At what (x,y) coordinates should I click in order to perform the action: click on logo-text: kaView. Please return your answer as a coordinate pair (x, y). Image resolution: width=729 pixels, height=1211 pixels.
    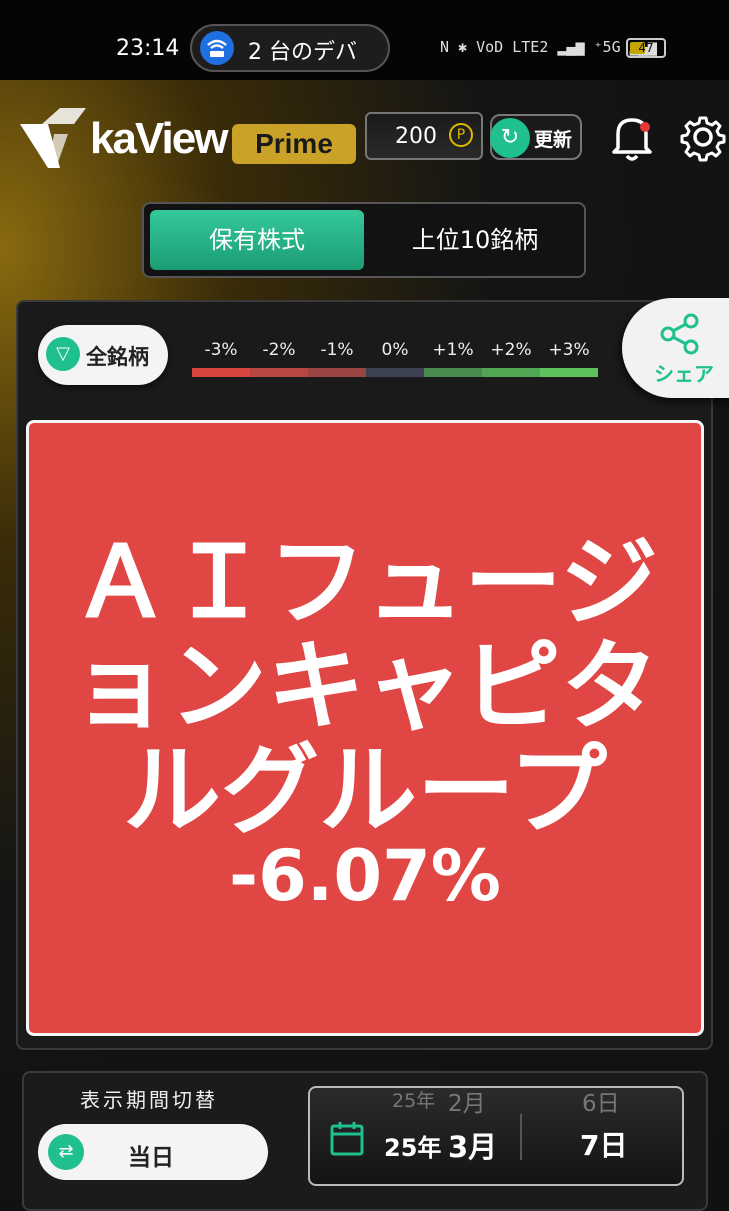
    Looking at the image, I should click on (159, 138).